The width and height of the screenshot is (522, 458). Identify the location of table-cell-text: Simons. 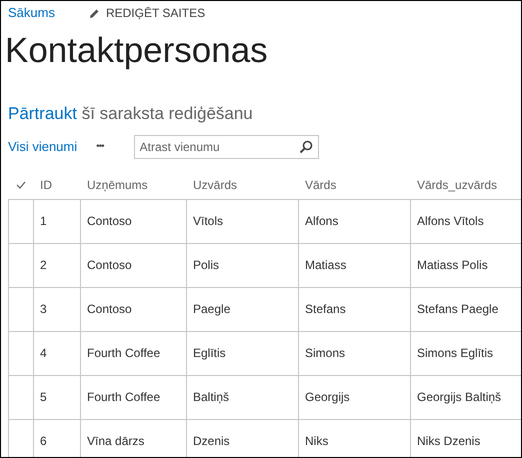
(325, 353).